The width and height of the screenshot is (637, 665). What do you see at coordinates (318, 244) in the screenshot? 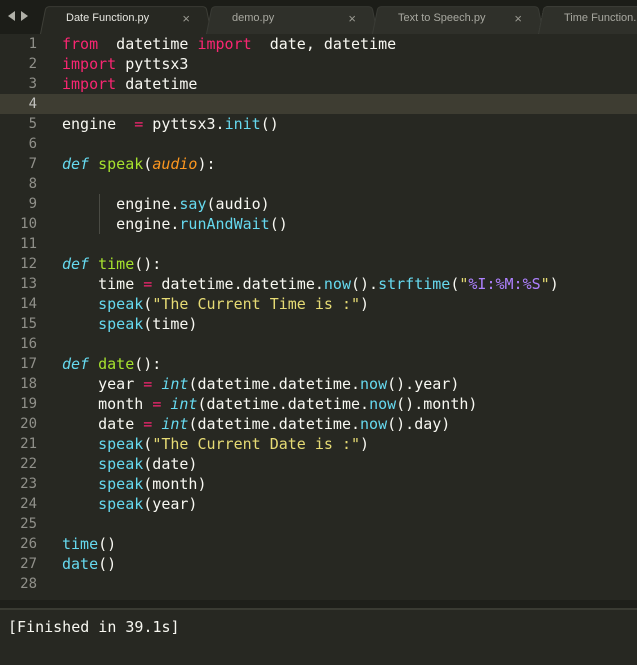
I see `code-line: 11` at bounding box center [318, 244].